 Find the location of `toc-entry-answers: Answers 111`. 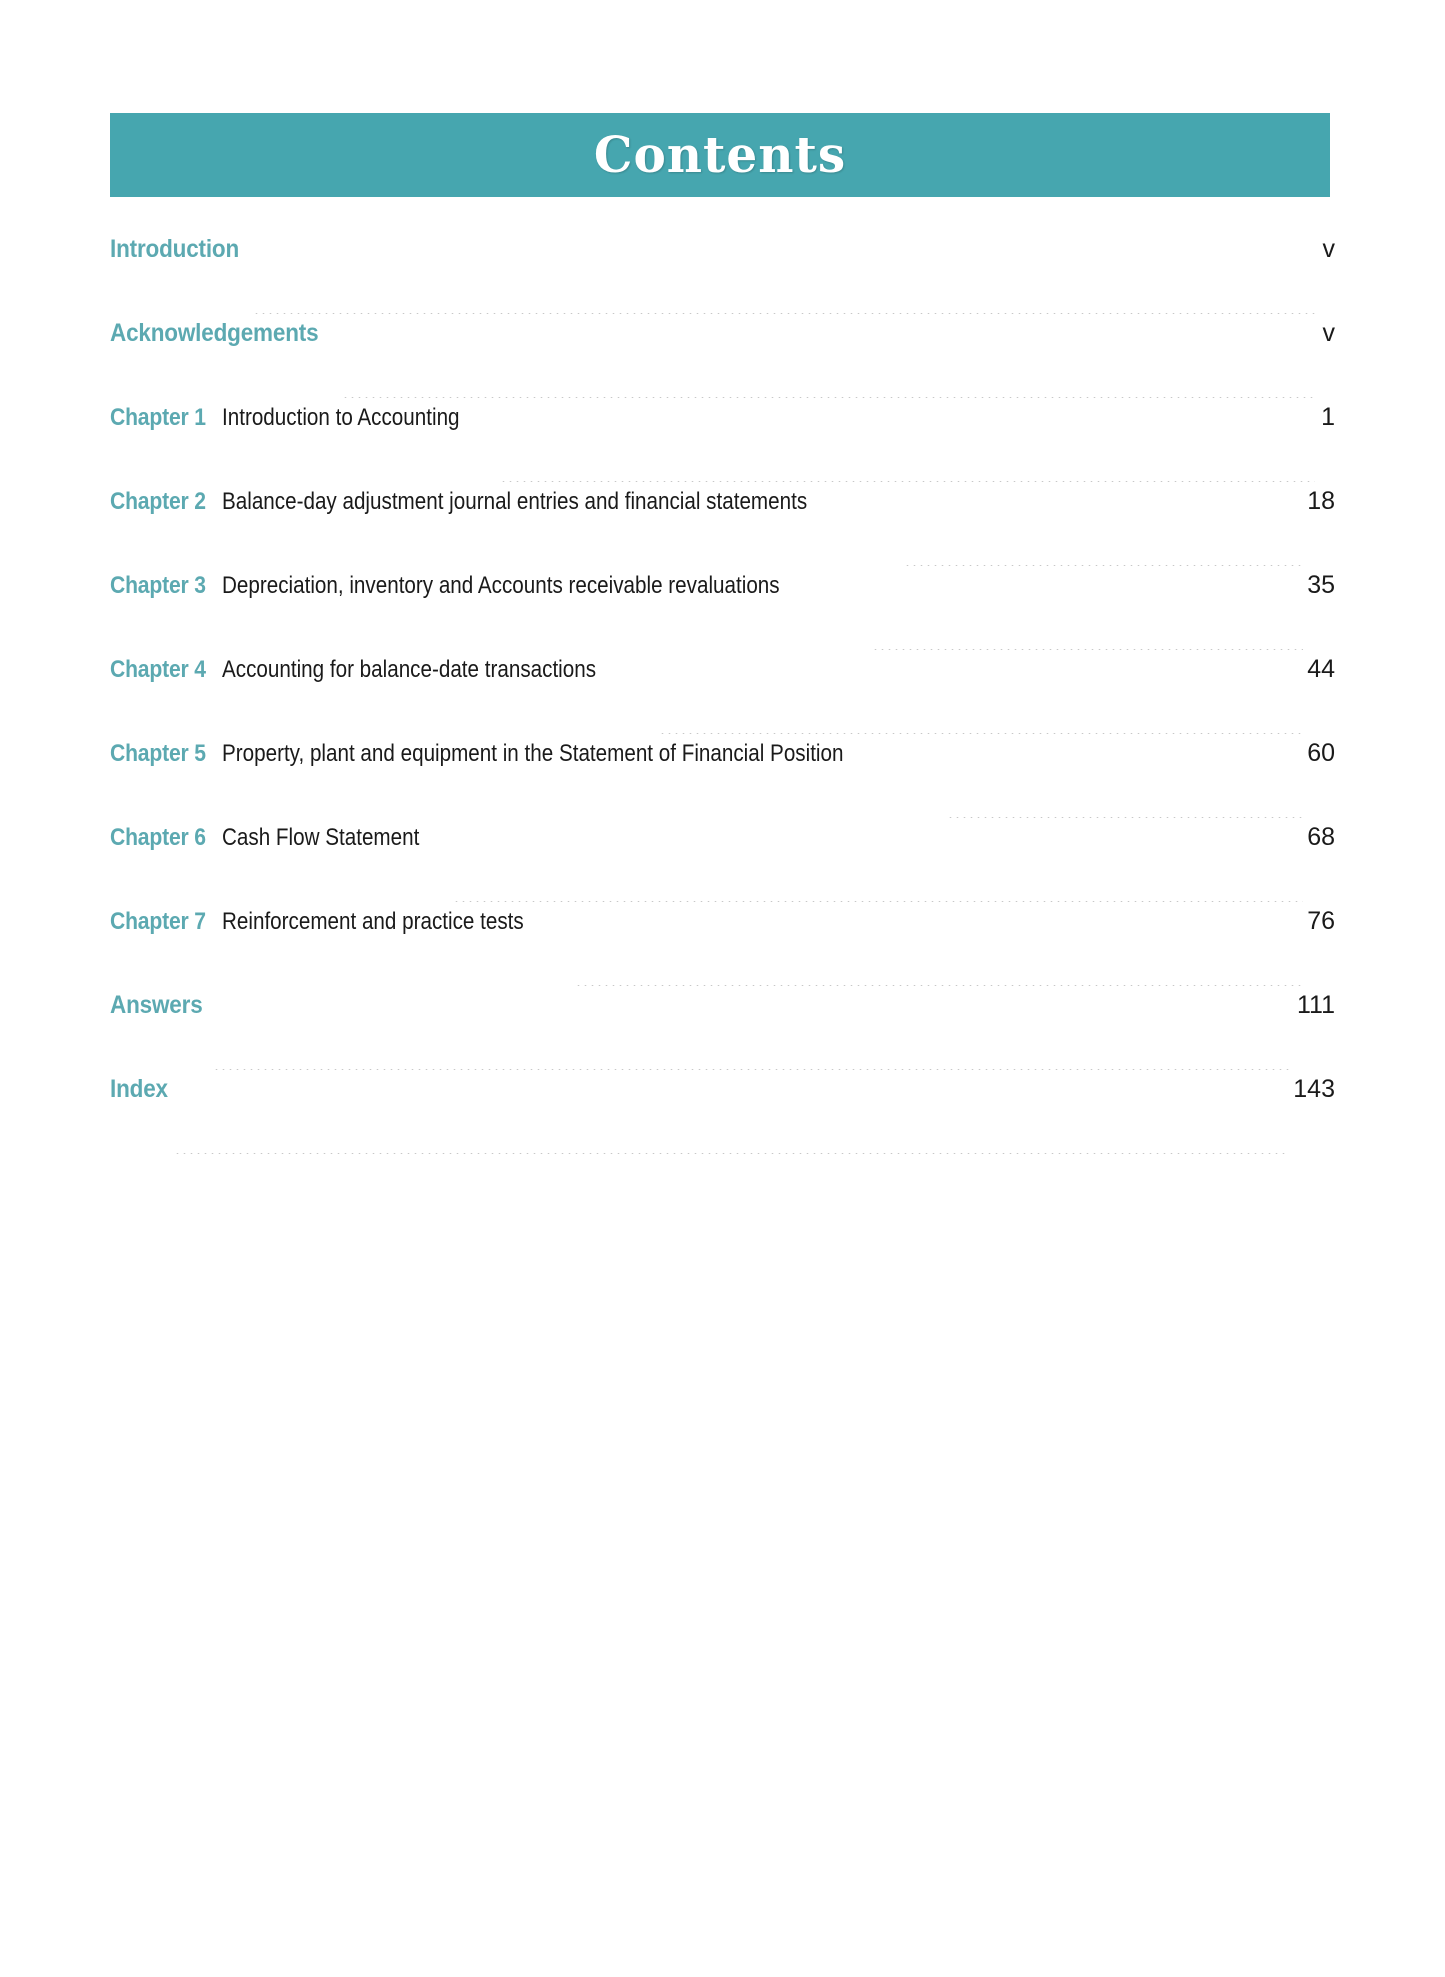

toc-entry-answers: Answers 111 is located at coordinates (722, 1033).